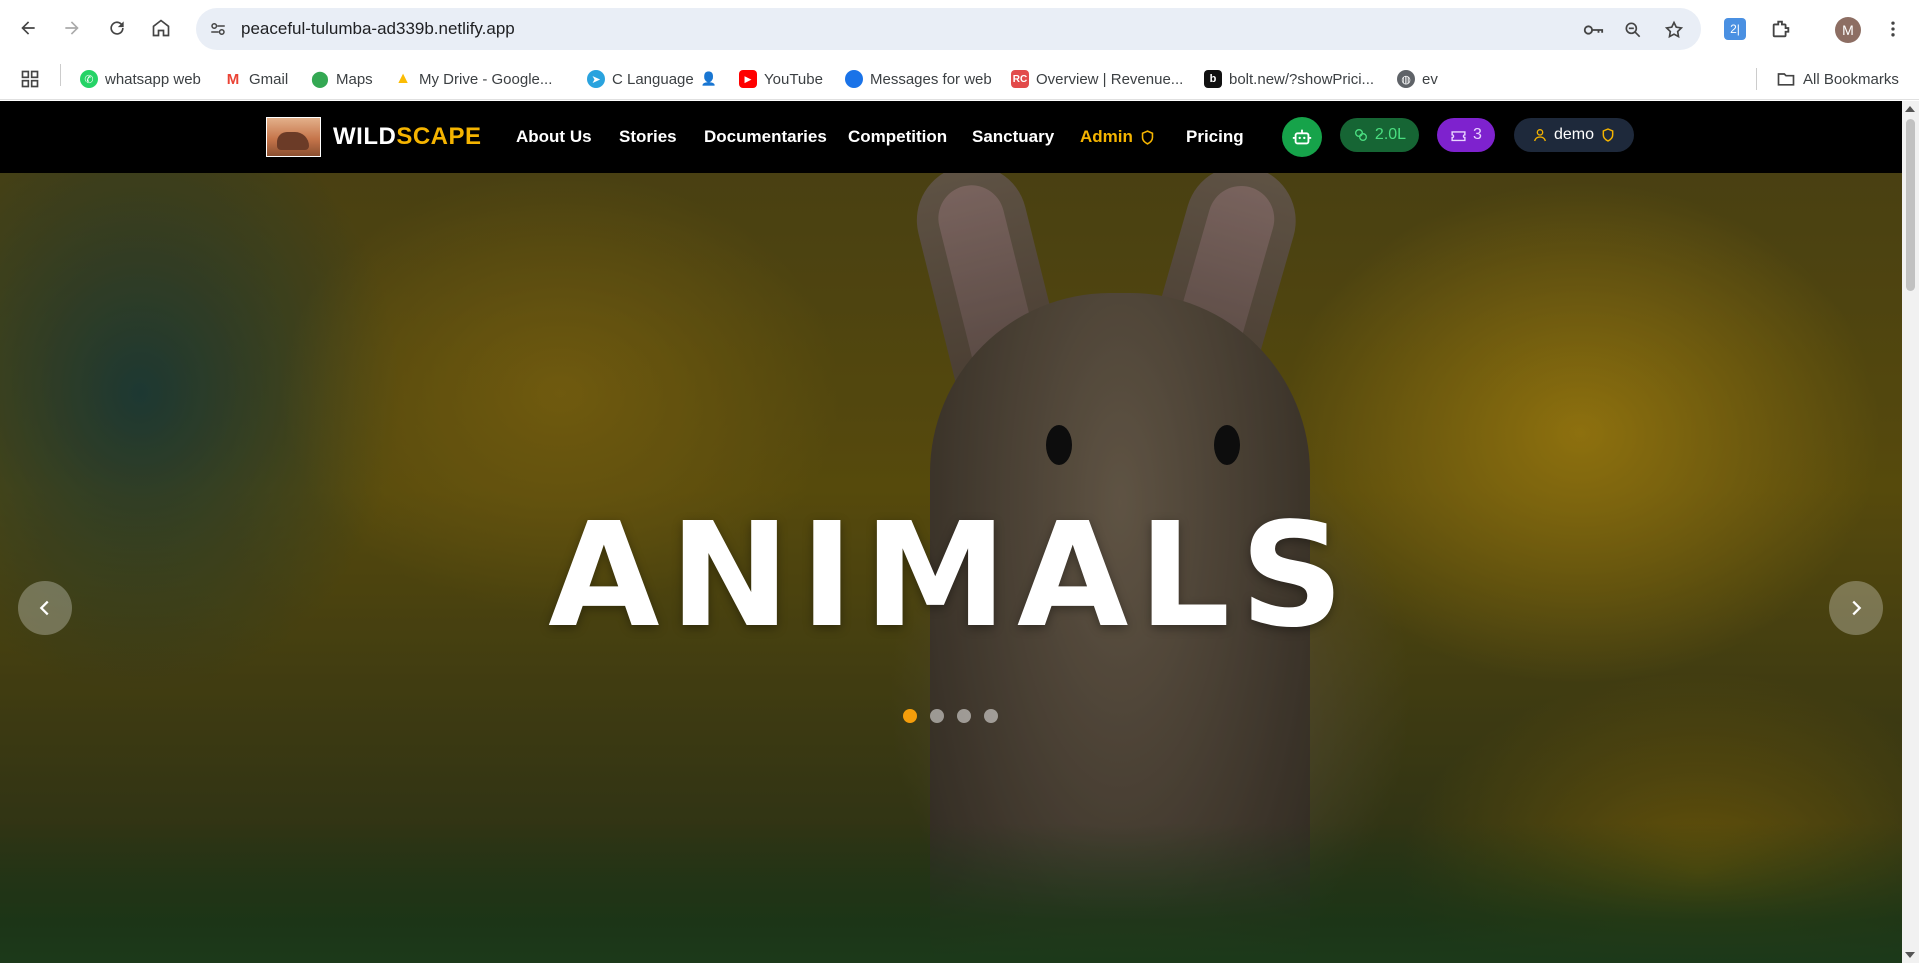 Image resolution: width=1919 pixels, height=963 pixels. I want to click on home-button, so click(161, 28).